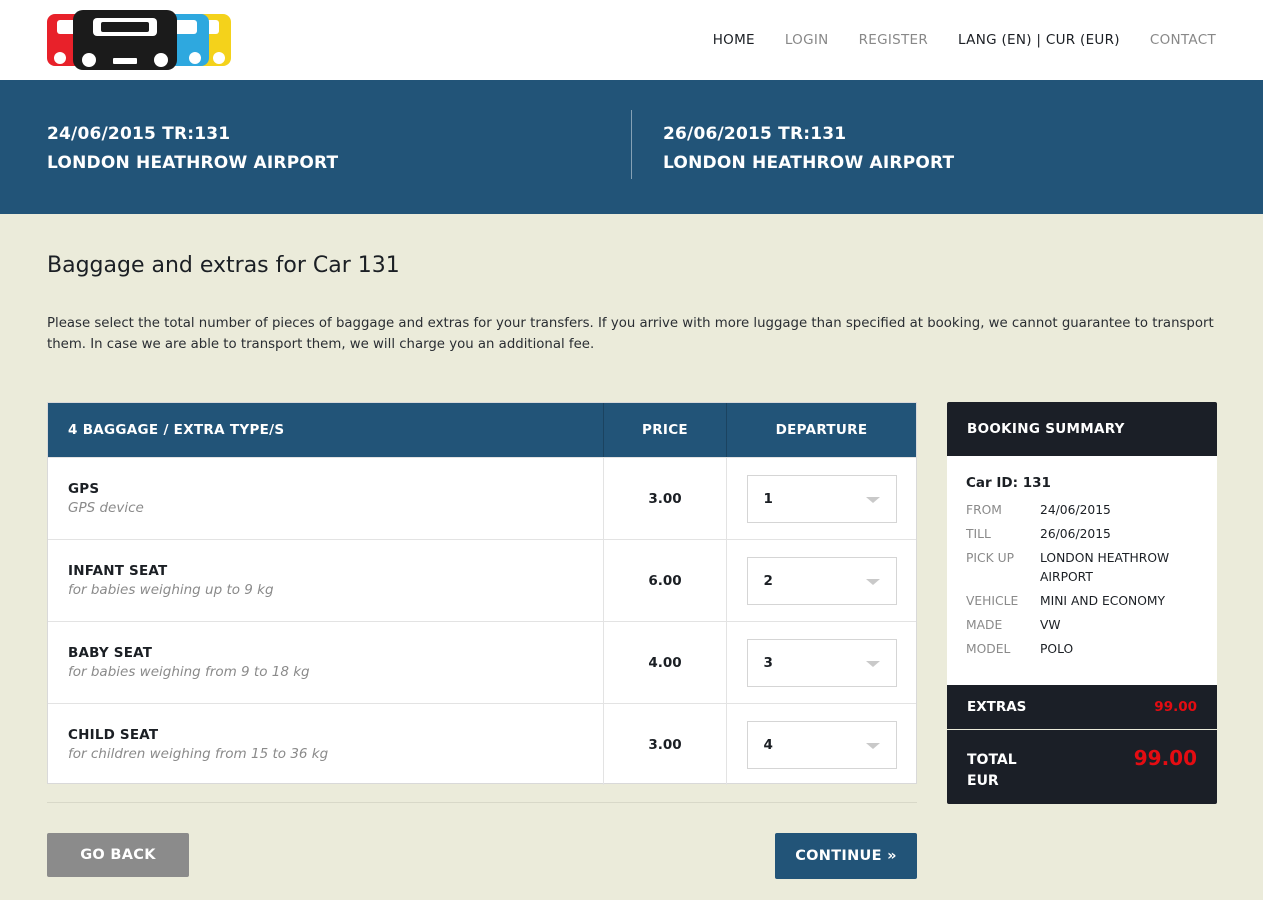  Describe the element at coordinates (807, 40) in the screenshot. I see `nav-login: LOGIN` at that location.